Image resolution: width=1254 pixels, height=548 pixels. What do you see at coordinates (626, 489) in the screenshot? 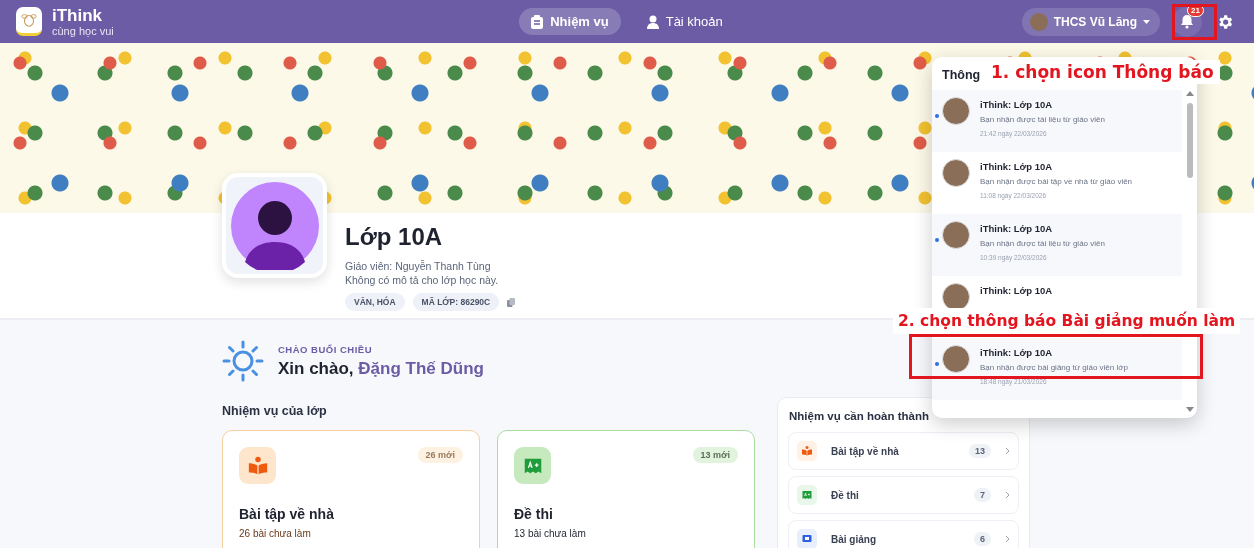
I see `task-card: 13 mới Đề thi 13 bài chưa làm` at bounding box center [626, 489].